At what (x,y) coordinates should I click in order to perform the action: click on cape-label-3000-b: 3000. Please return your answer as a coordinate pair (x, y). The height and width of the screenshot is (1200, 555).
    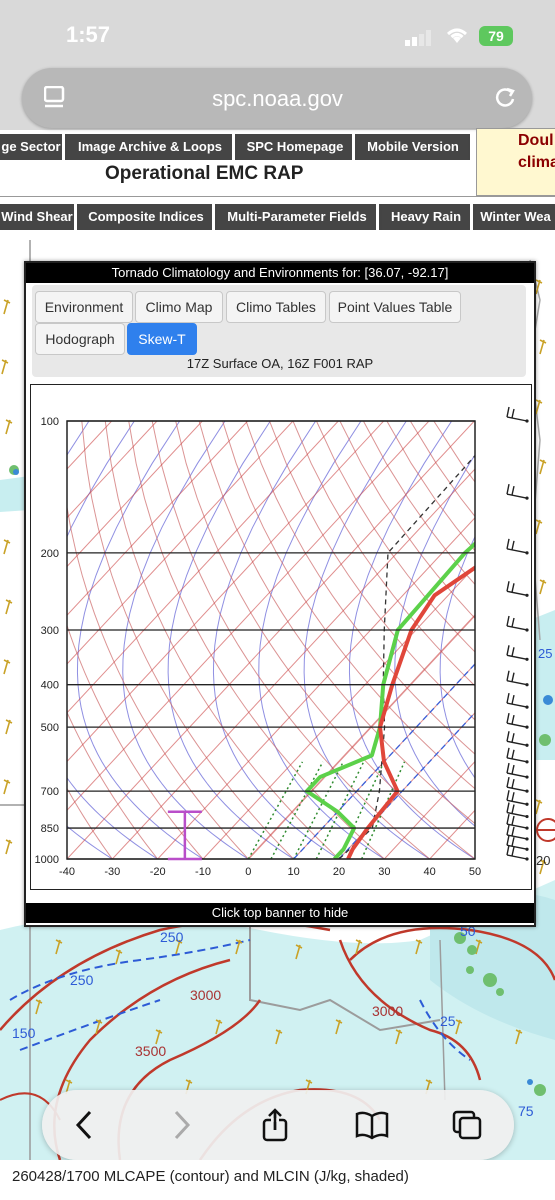
    Looking at the image, I should click on (387, 1011).